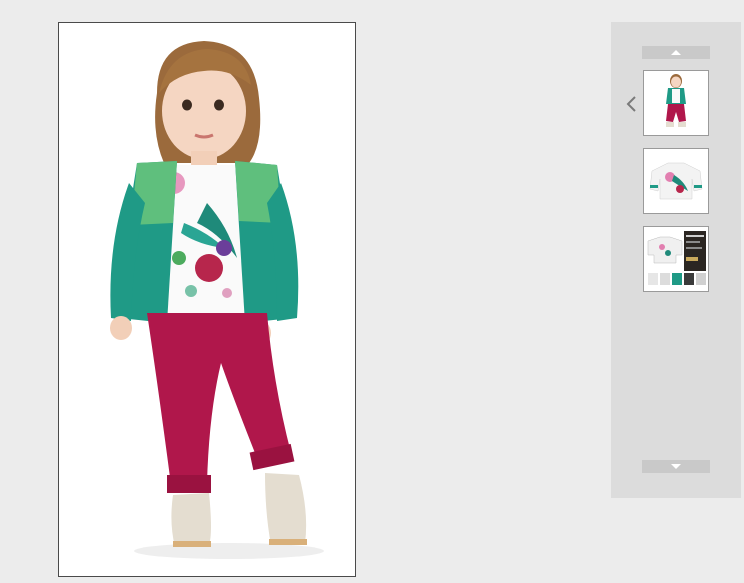 Image resolution: width=744 pixels, height=583 pixels. I want to click on thumbnail-2-image, so click(676, 181).